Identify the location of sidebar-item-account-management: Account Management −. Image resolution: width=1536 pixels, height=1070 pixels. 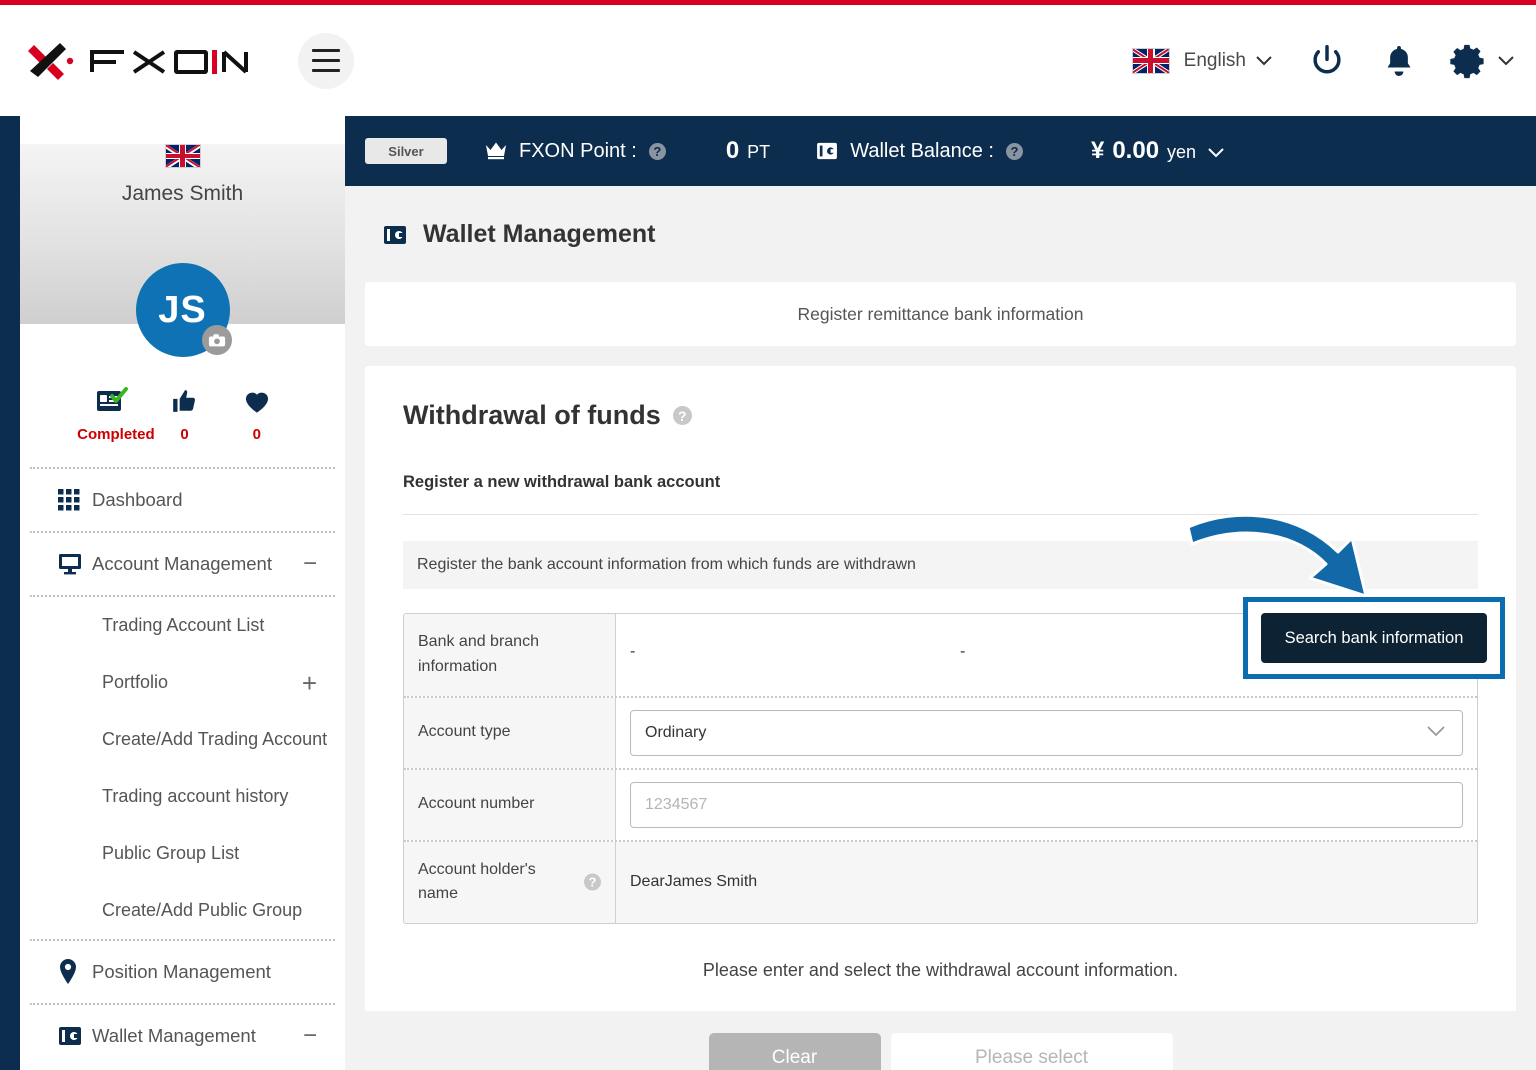
(182, 564).